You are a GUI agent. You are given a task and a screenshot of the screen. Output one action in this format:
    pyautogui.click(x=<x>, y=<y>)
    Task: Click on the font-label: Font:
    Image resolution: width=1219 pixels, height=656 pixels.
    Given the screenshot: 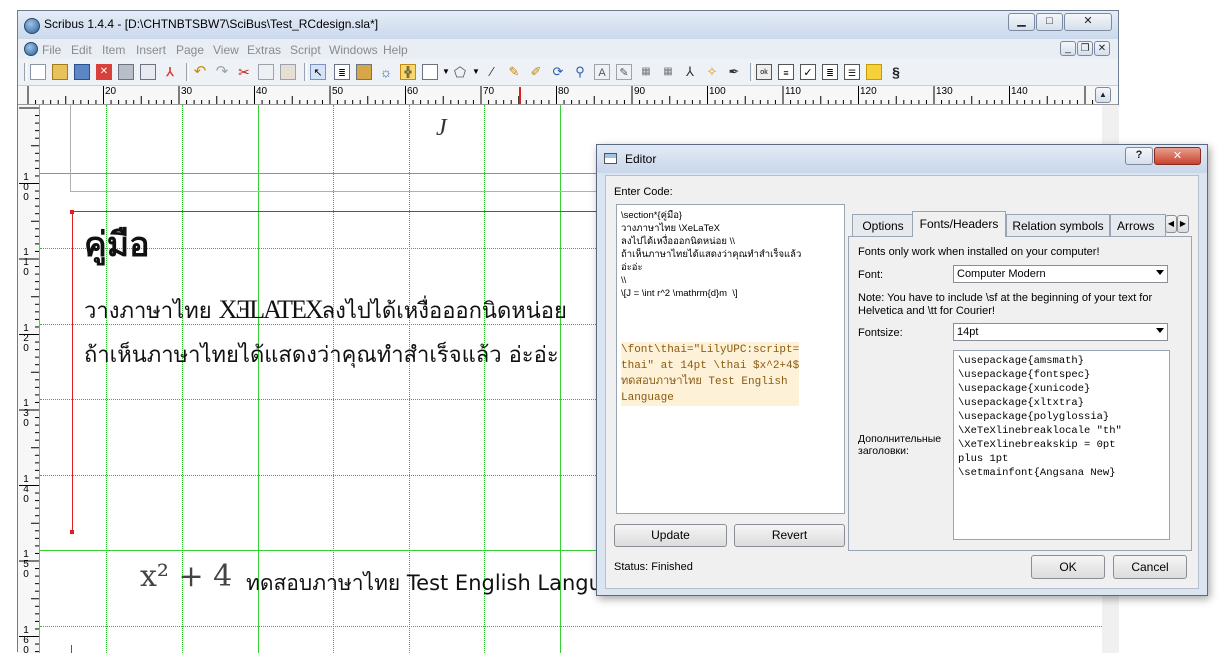 What is the action you would take?
    pyautogui.click(x=871, y=275)
    